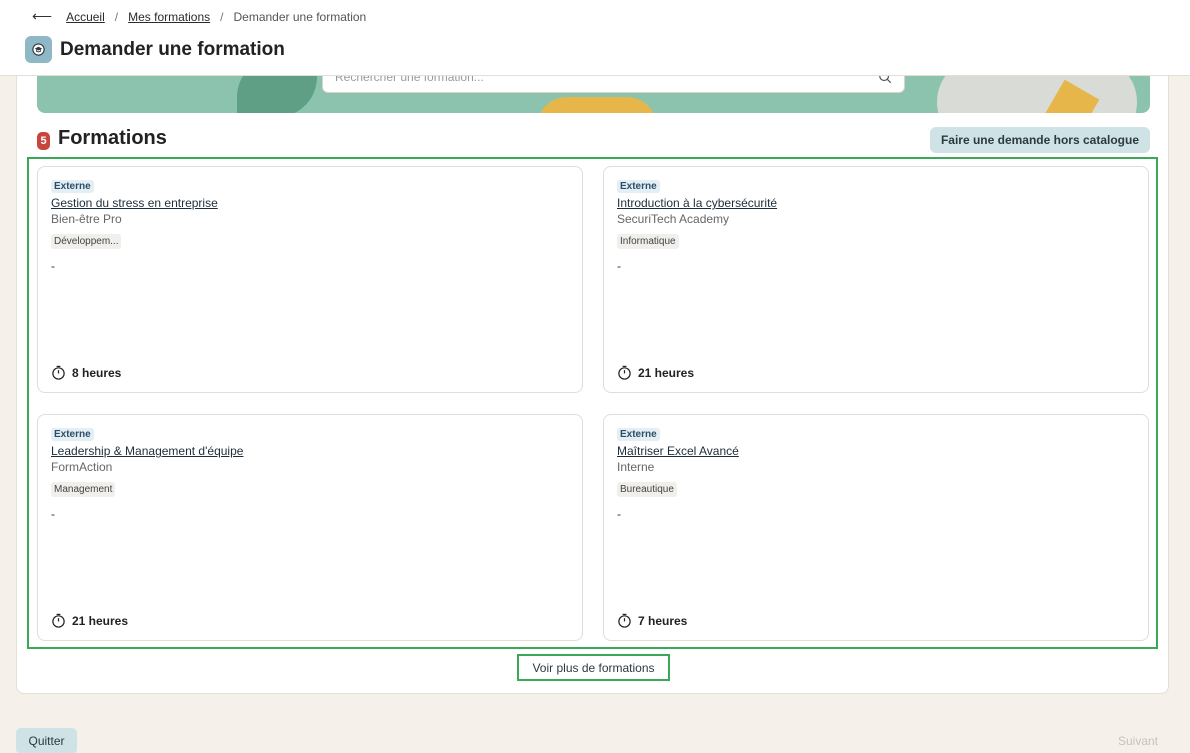  What do you see at coordinates (172, 49) in the screenshot?
I see `page-title: Demander une formation` at bounding box center [172, 49].